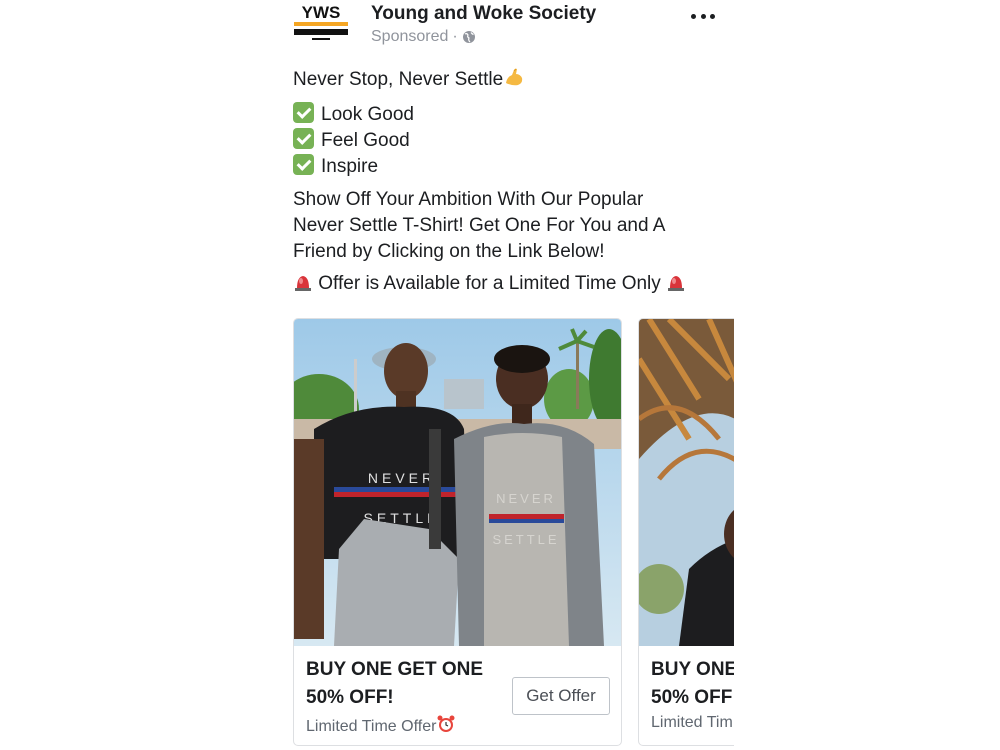  Describe the element at coordinates (409, 37) in the screenshot. I see `sponsored-label: Sponsored` at that location.